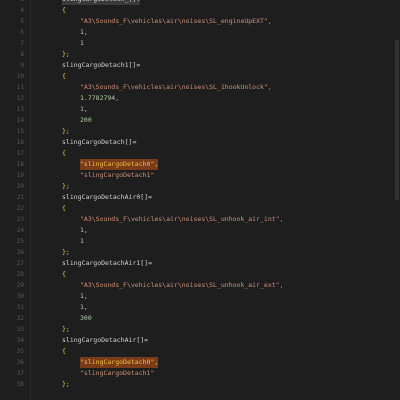 This screenshot has width=400, height=400. What do you see at coordinates (200, 351) in the screenshot?
I see `code-line: 35 {` at bounding box center [200, 351].